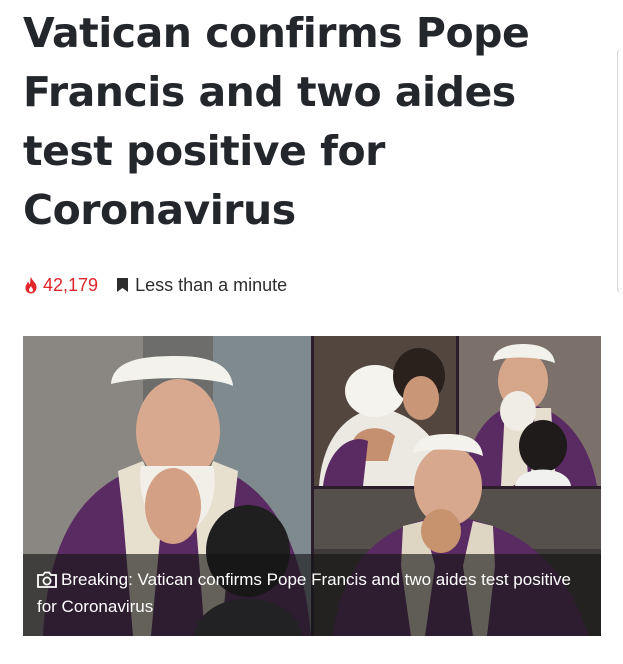 This screenshot has width=623, height=664. I want to click on article-meta: 42,179 Less than a minute, so click(155, 285).